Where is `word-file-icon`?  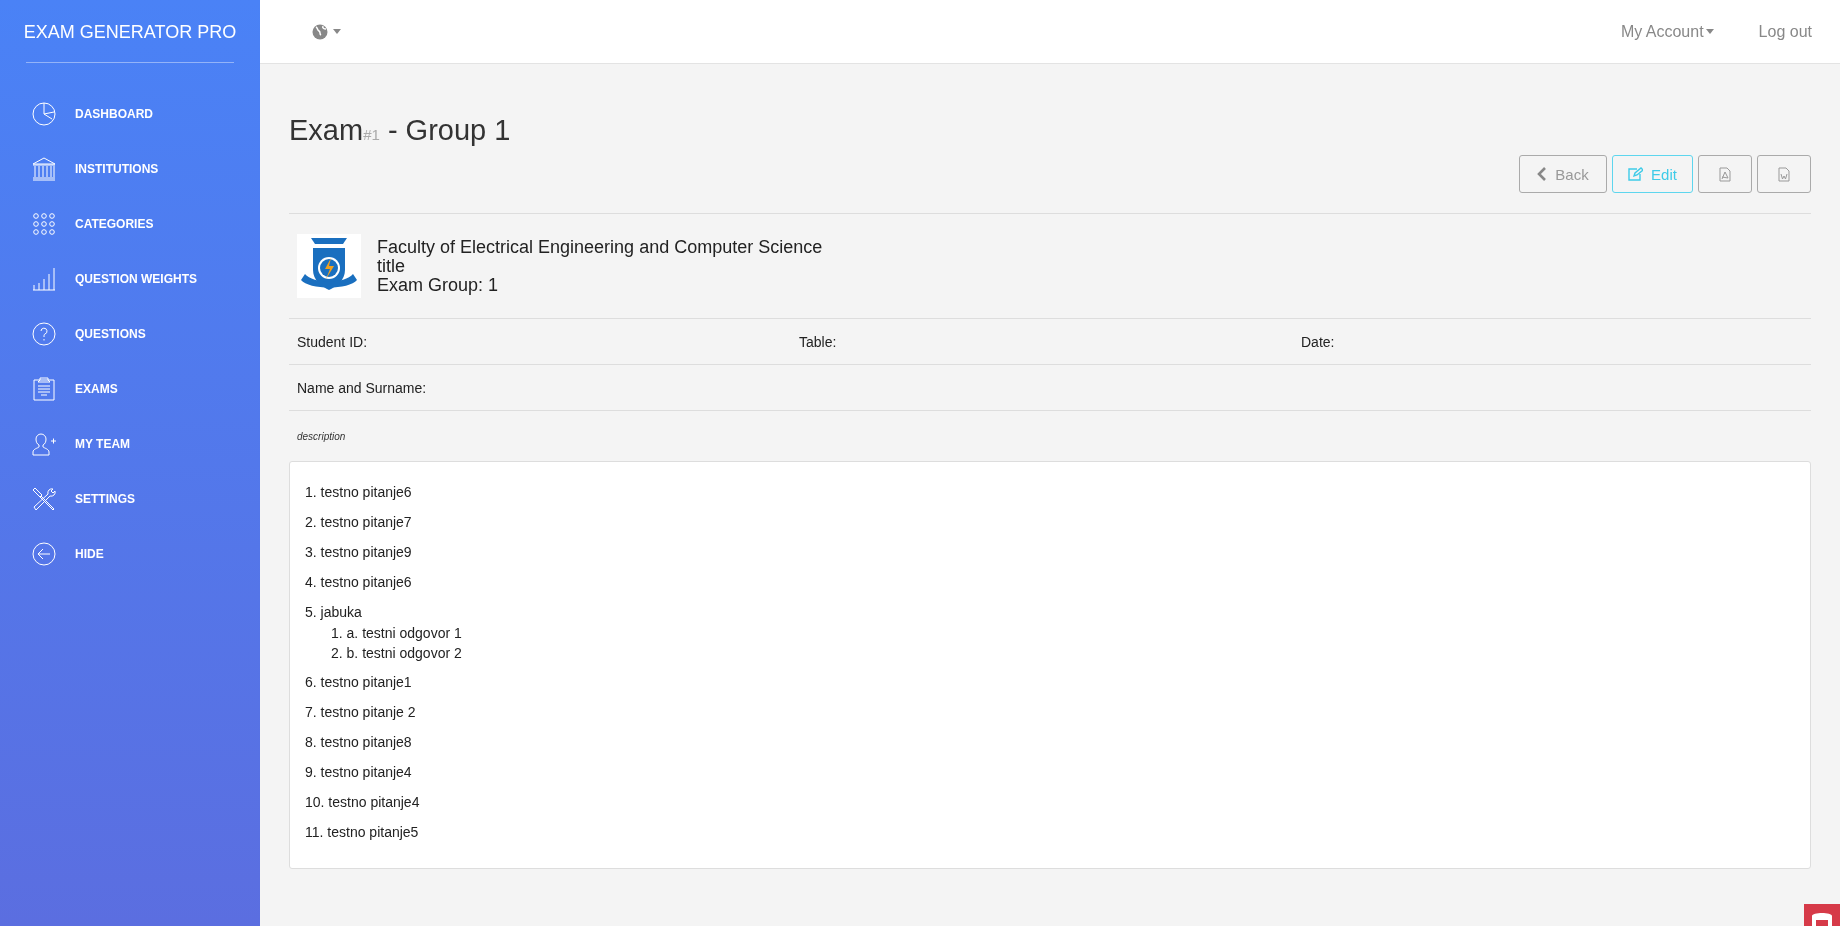
word-file-icon is located at coordinates (1784, 174).